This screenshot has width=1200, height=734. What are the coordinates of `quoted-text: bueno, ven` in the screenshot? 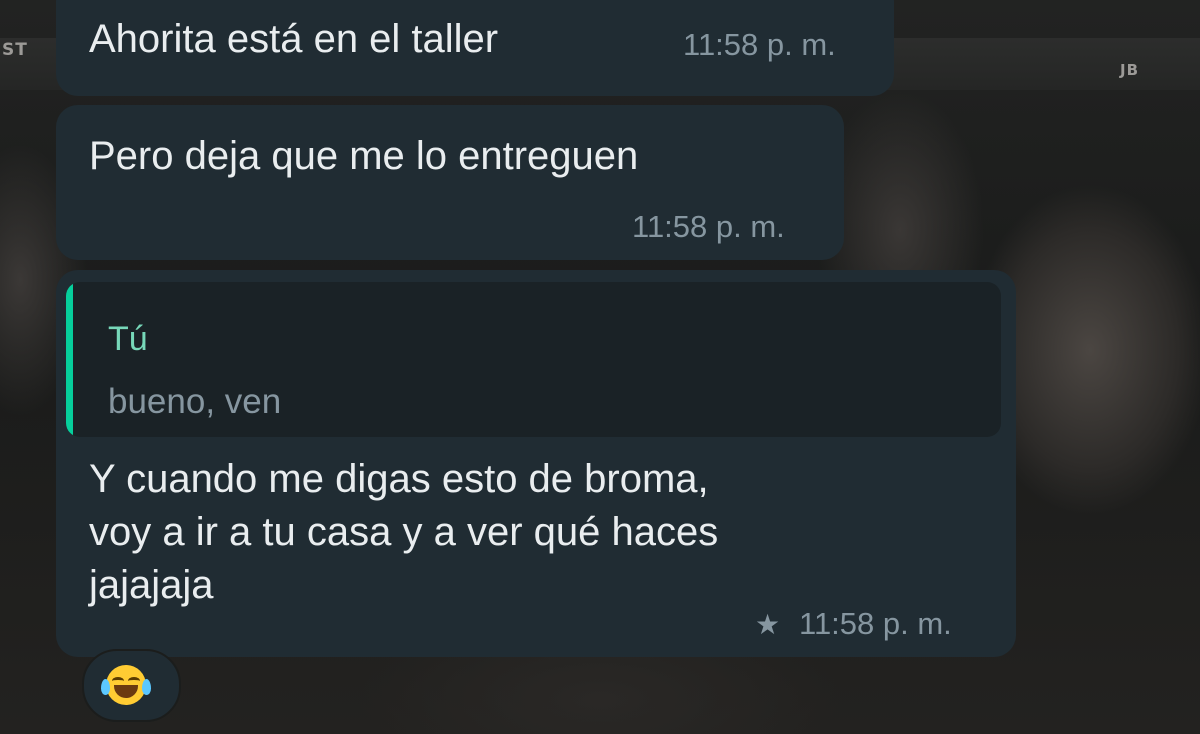 It's located at (195, 401).